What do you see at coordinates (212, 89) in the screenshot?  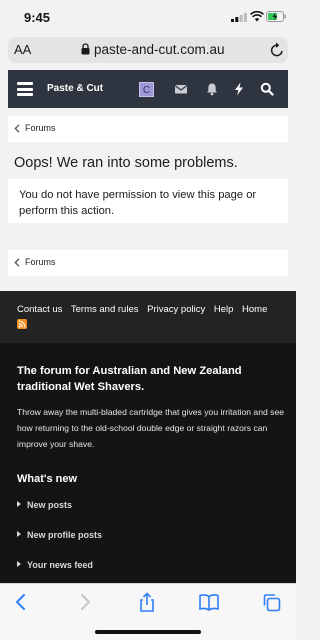 I see `bell-icon` at bounding box center [212, 89].